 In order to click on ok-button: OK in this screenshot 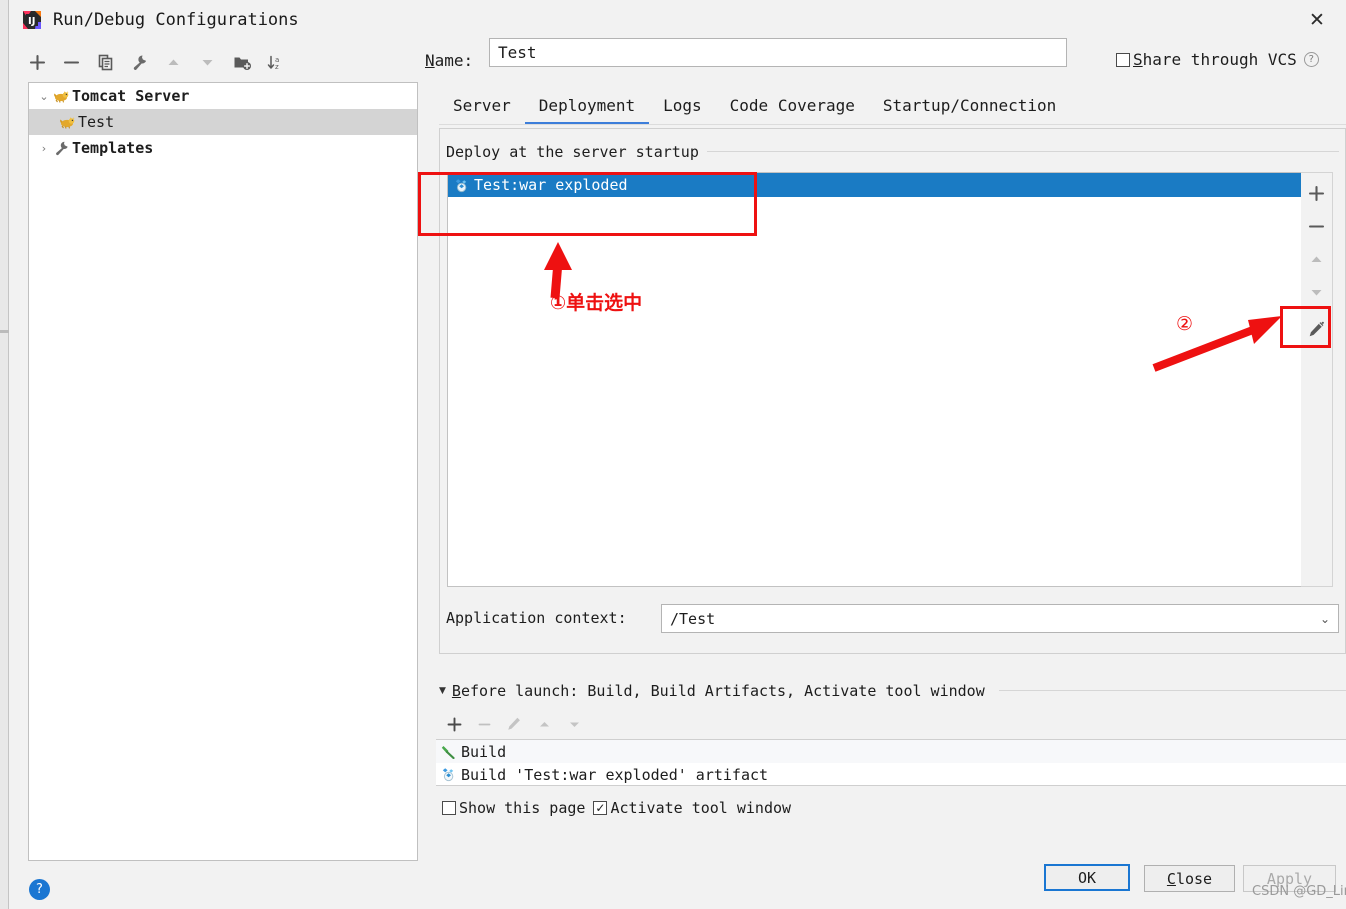, I will do `click(1087, 877)`.